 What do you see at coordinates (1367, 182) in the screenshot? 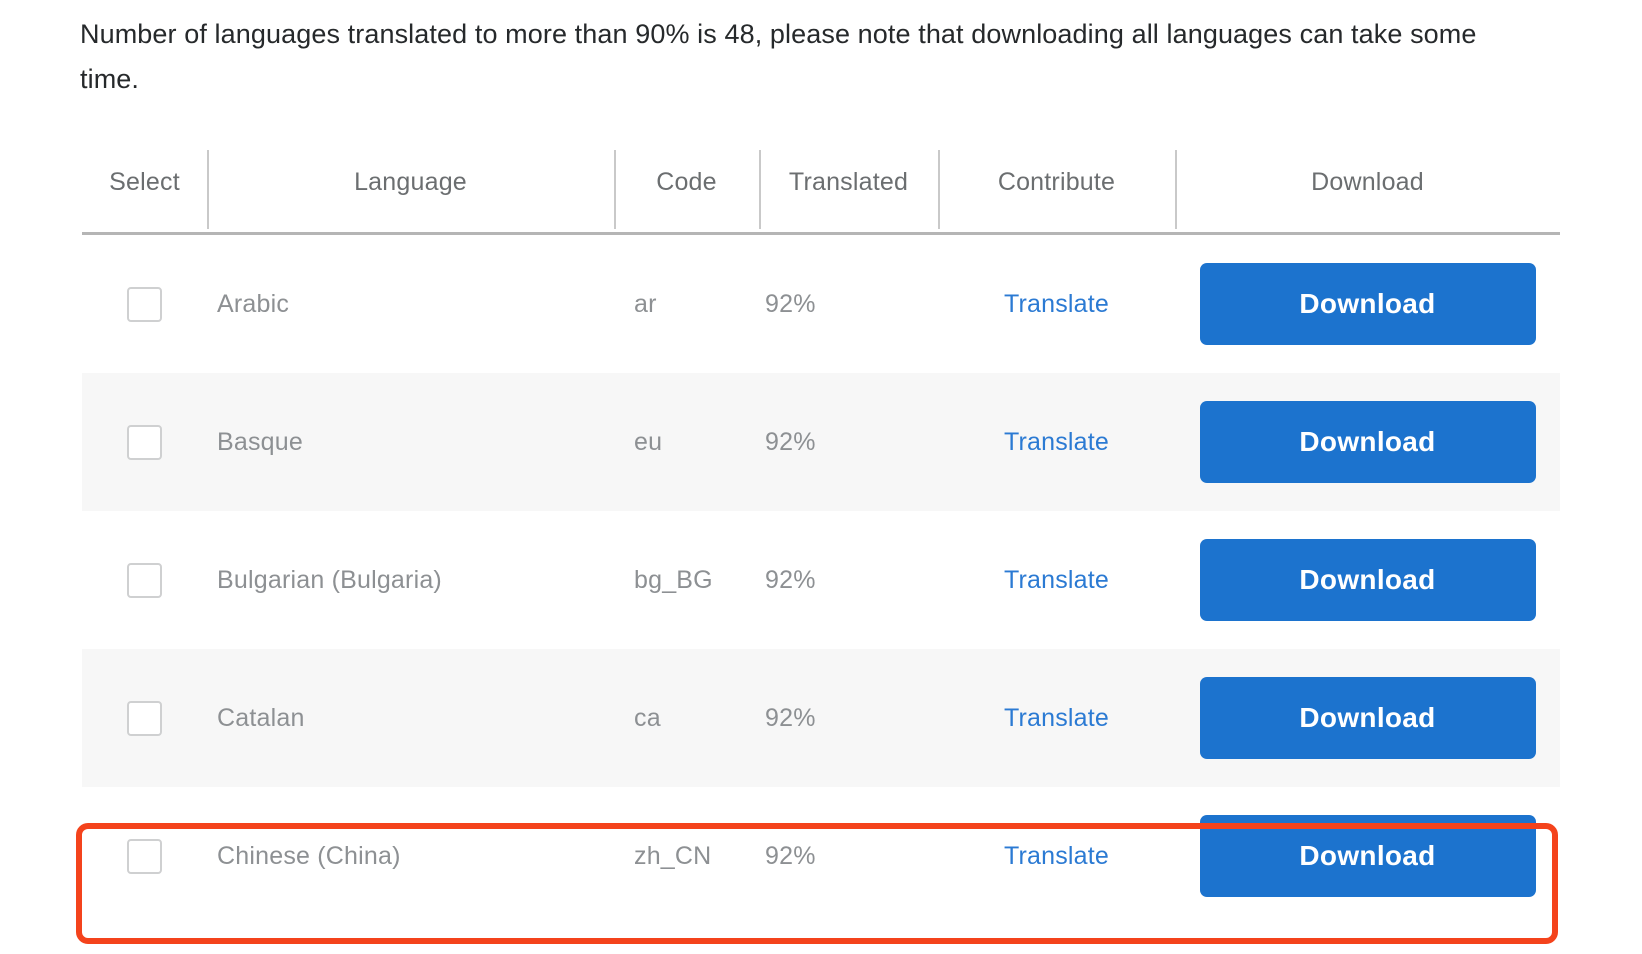
I see `column-header-download: Download` at bounding box center [1367, 182].